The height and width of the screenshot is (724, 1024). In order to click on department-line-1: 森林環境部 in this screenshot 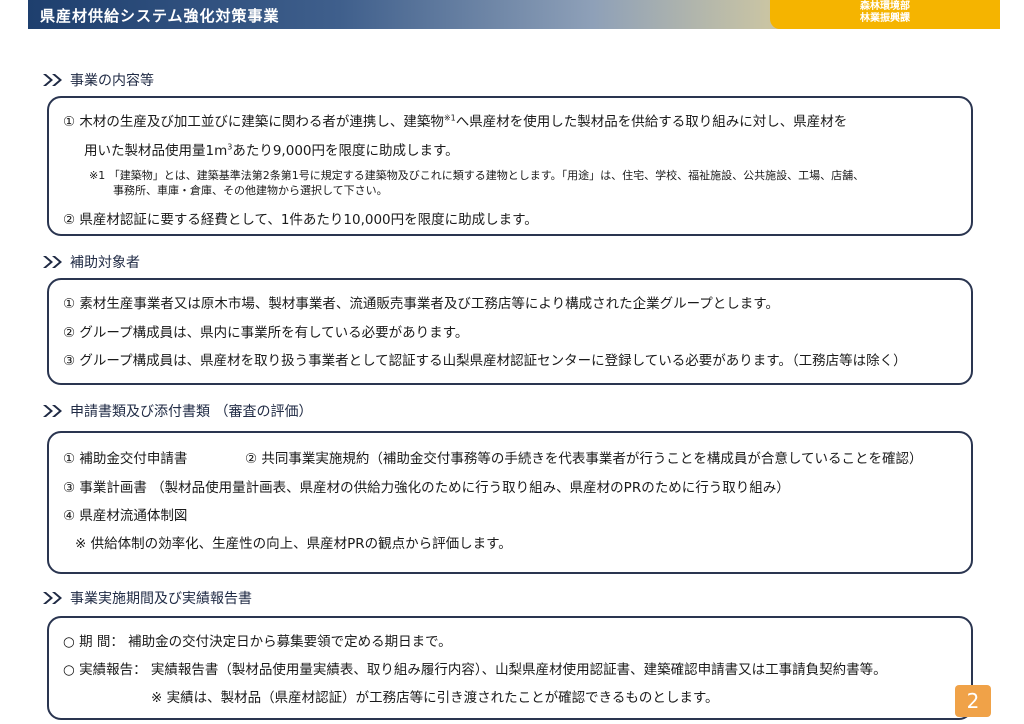, I will do `click(885, 6)`.